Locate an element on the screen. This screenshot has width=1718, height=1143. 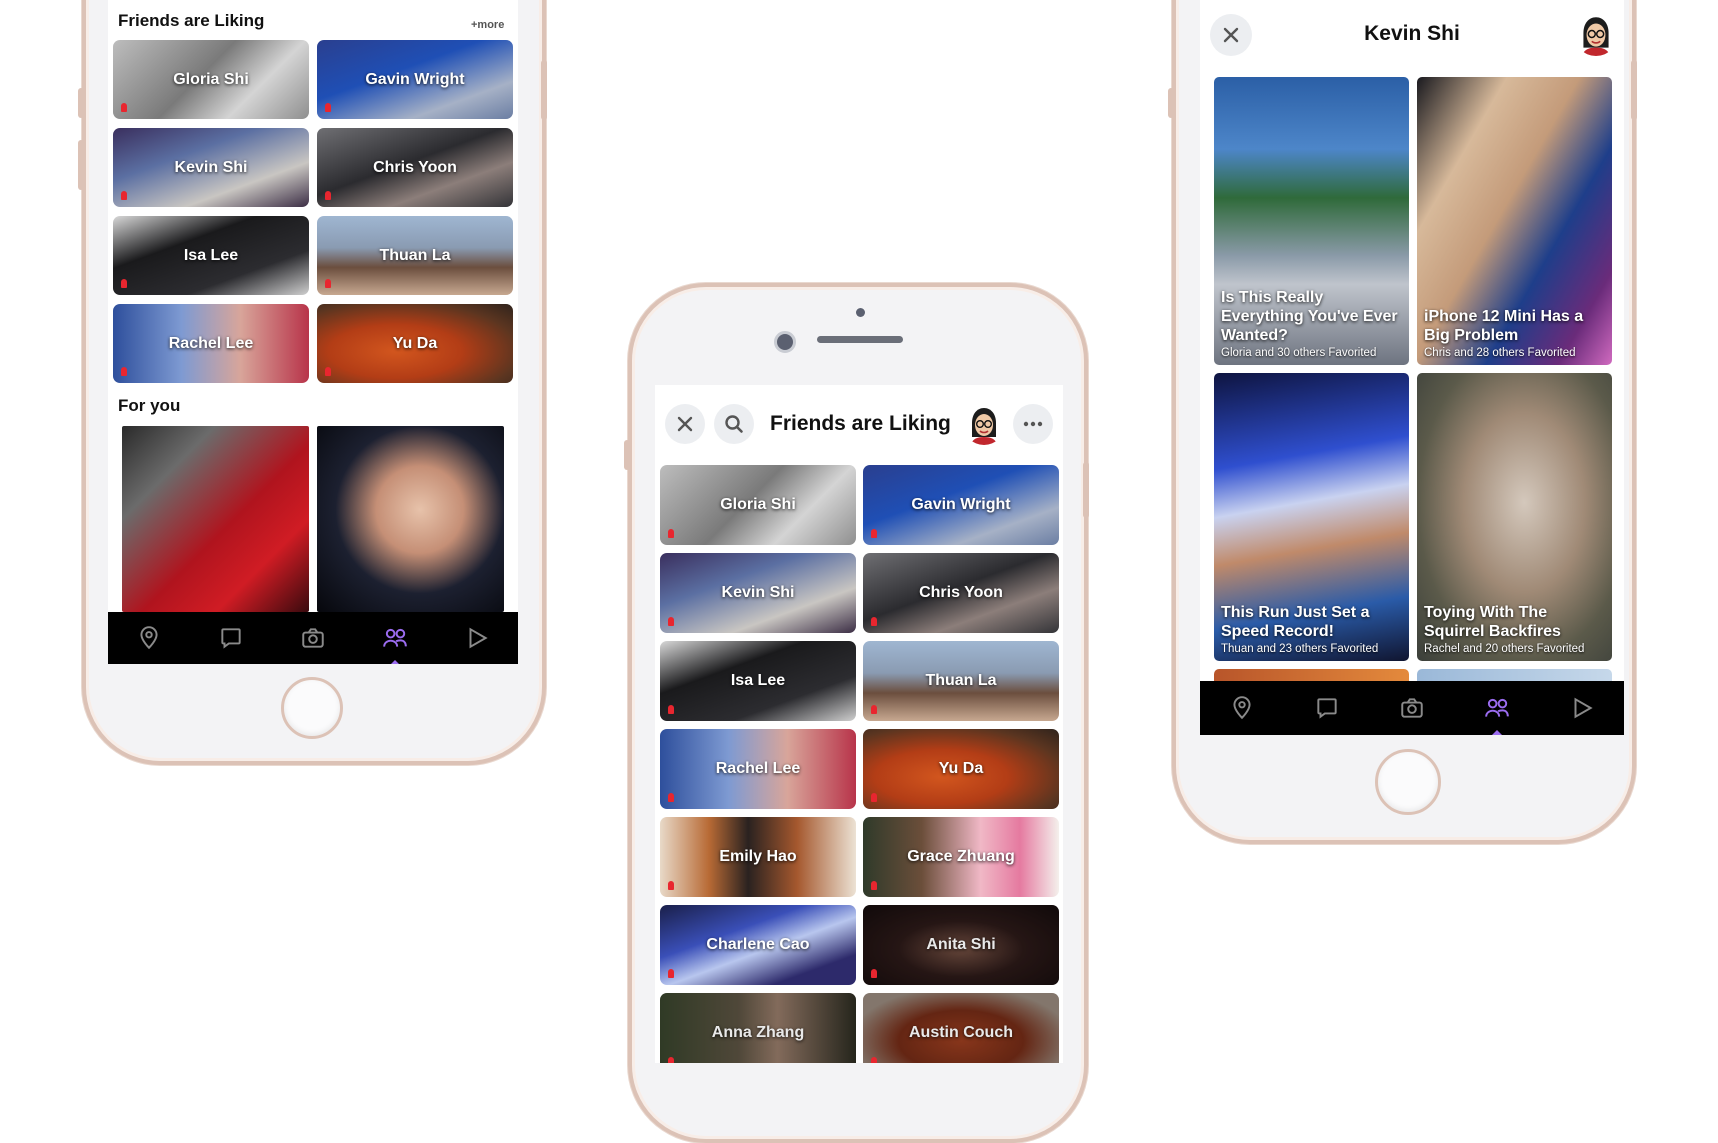
middle-phone-volume-button is located at coordinates (627, 455).